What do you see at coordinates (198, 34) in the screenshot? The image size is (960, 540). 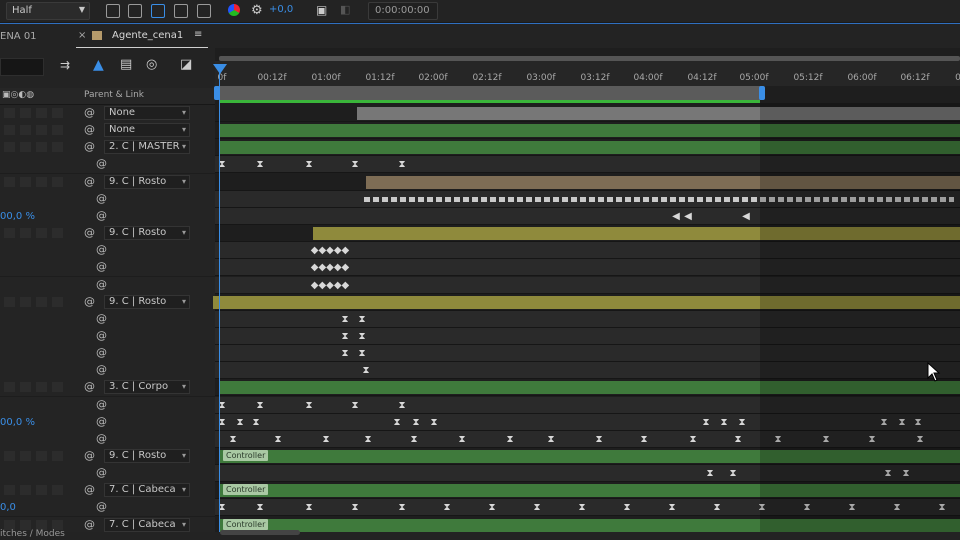 I see `hamburger-icon: ≡` at bounding box center [198, 34].